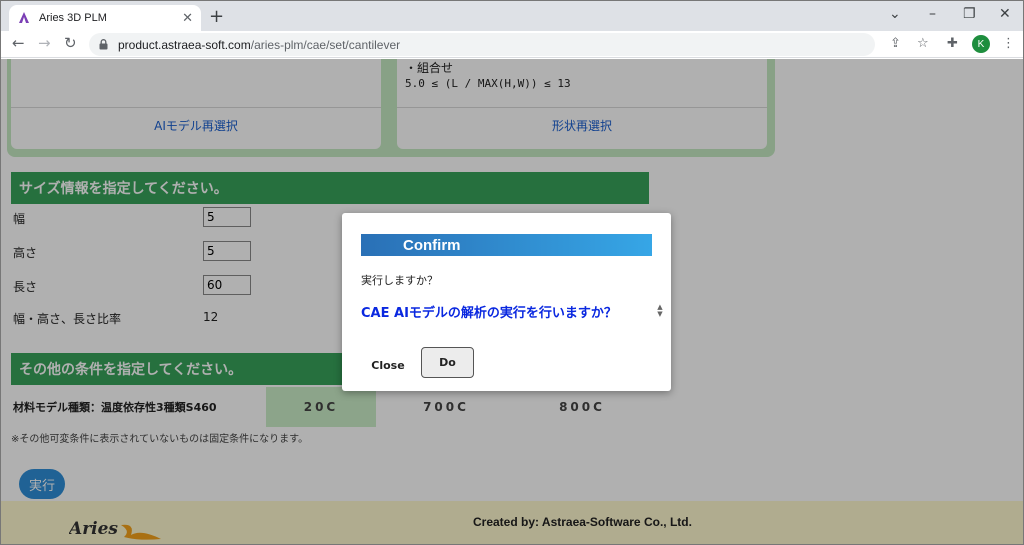 The width and height of the screenshot is (1024, 545). Describe the element at coordinates (73, 18) in the screenshot. I see `tab-title: Aries 3D PLM` at that location.